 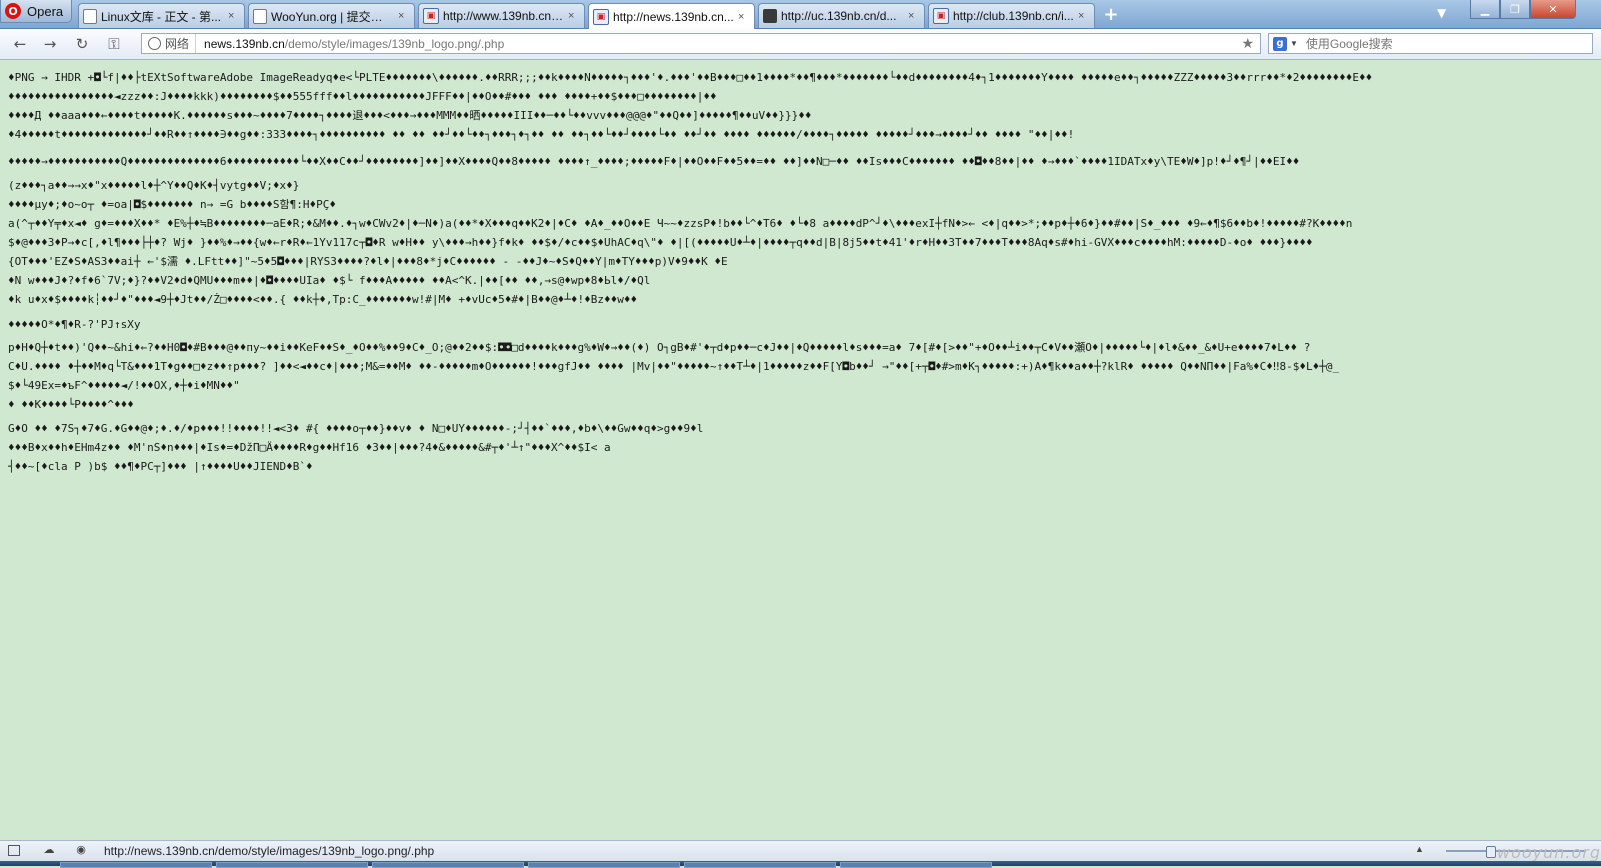 I want to click on tab-uc-139nb: http://uc.139nb.cn/d... ×, so click(x=841, y=15).